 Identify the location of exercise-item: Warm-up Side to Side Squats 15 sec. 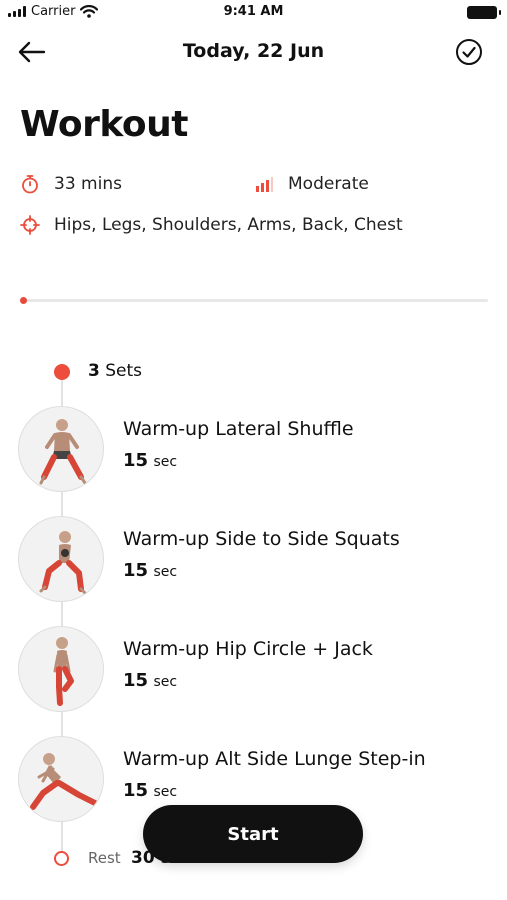
(253, 561).